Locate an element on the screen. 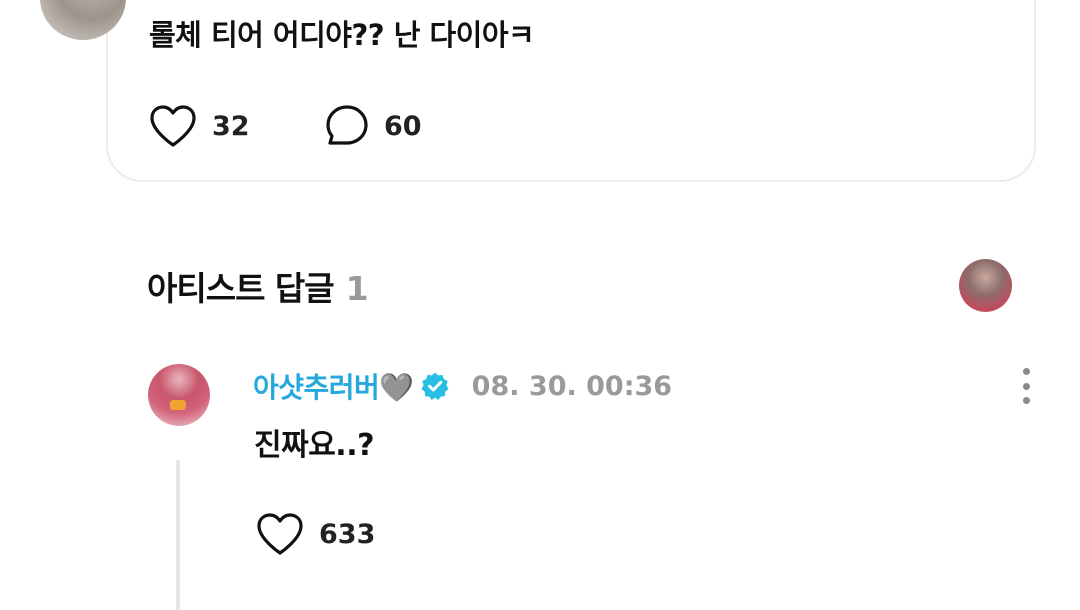  thread-line is located at coordinates (178, 535).